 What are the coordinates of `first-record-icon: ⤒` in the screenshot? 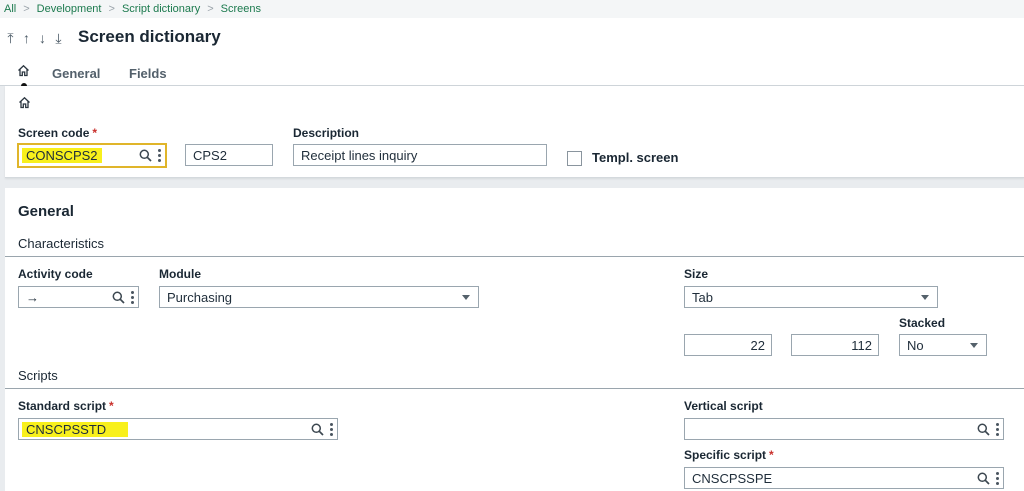 It's located at (10, 38).